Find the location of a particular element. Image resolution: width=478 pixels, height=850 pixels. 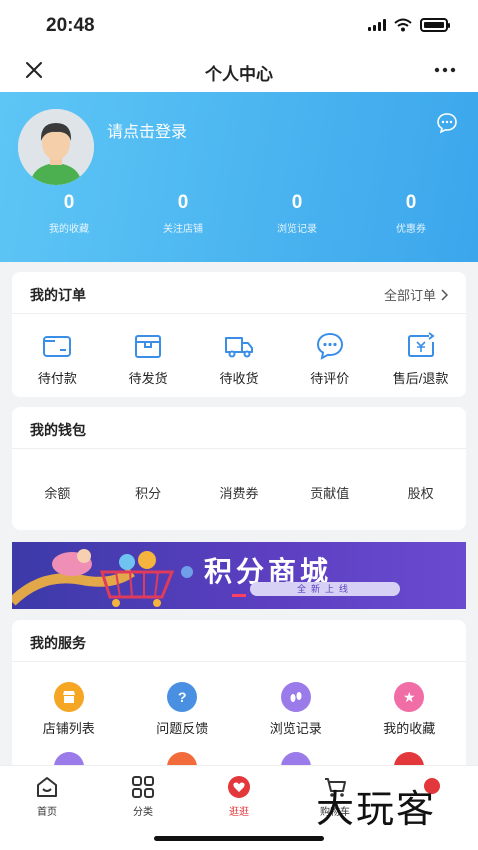

order-status-row: 待付款 待发货 待收货 待评价 售后/退款 is located at coordinates (239, 351).